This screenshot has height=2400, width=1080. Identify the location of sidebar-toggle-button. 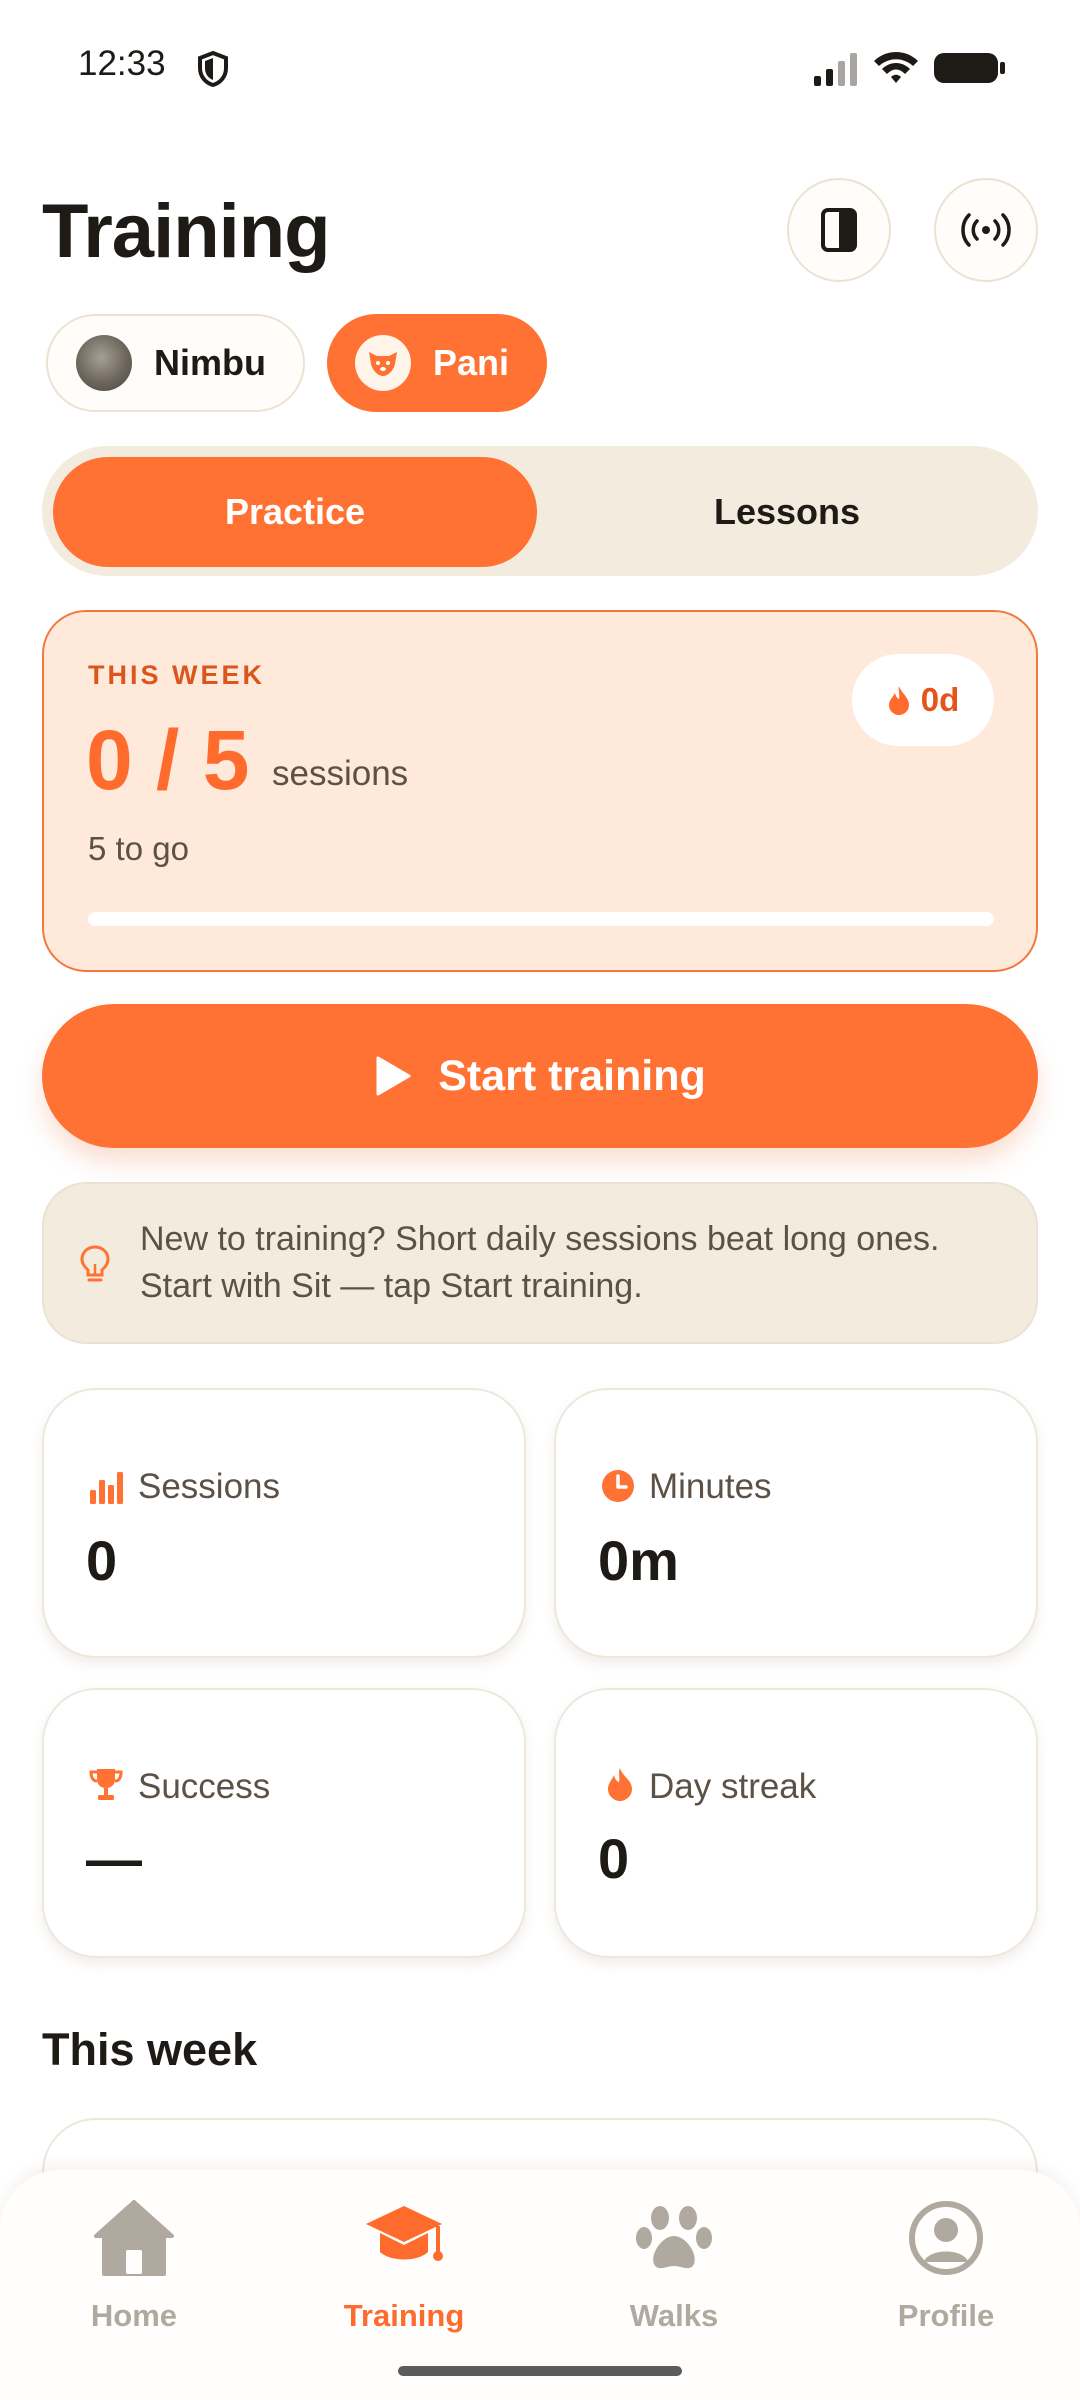
(839, 230).